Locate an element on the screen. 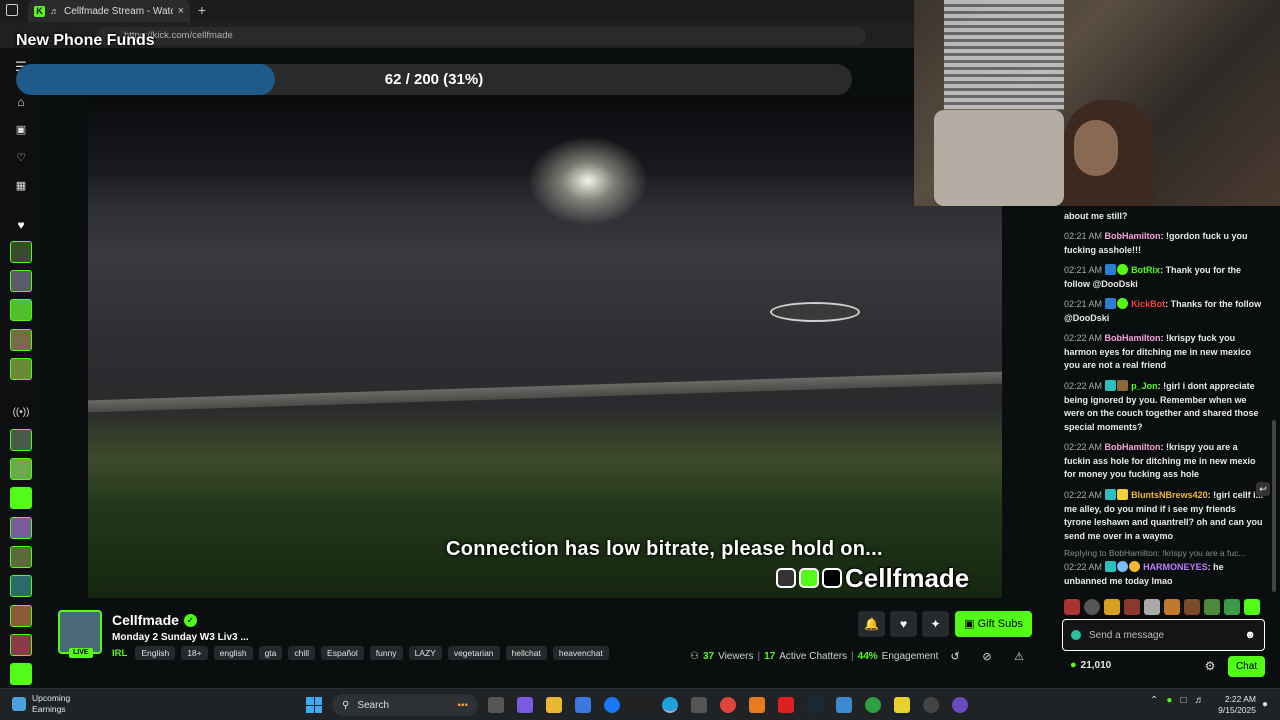 Image resolution: width=1280 pixels, height=720 pixels. volume-icon: ♬ is located at coordinates (1199, 700).